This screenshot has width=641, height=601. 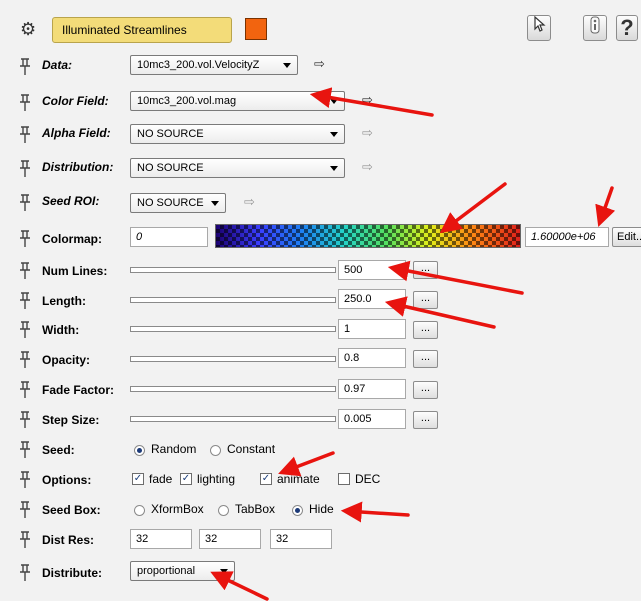 I want to click on dist-res-y-field: 32, so click(x=230, y=539).